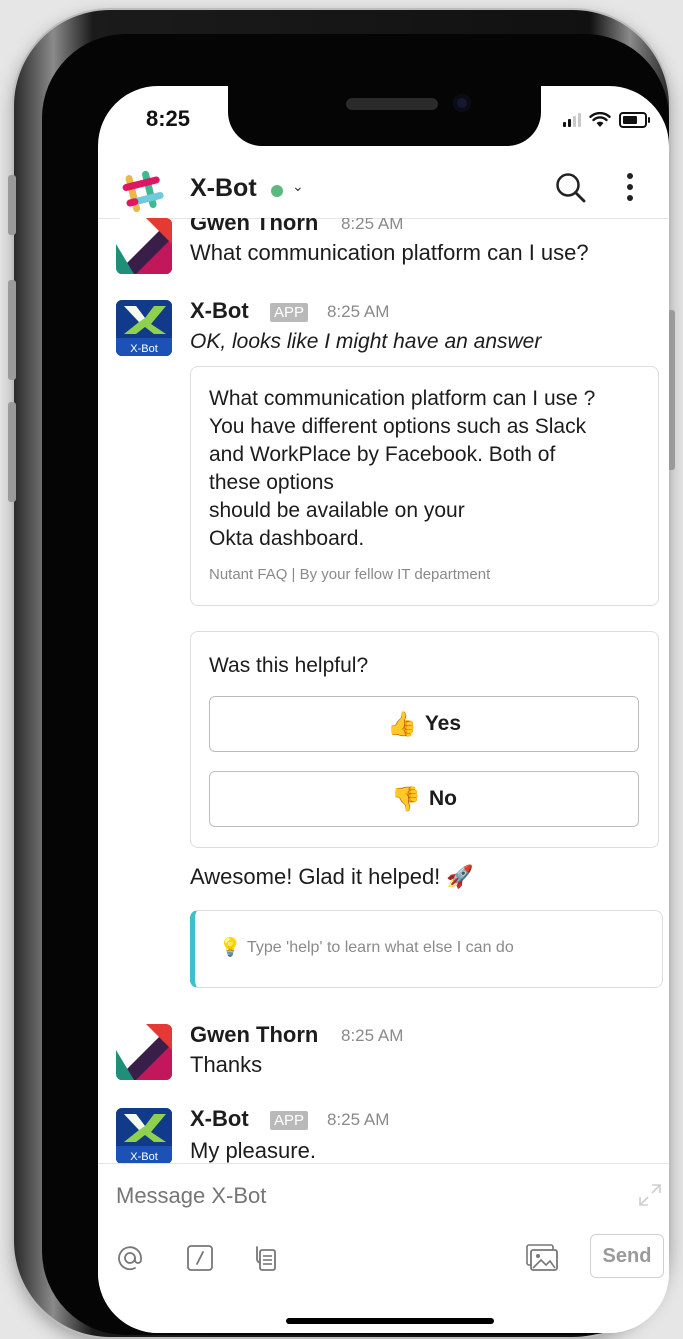 This screenshot has height=1339, width=683. I want to click on message-text: My pleasure., so click(253, 1150).